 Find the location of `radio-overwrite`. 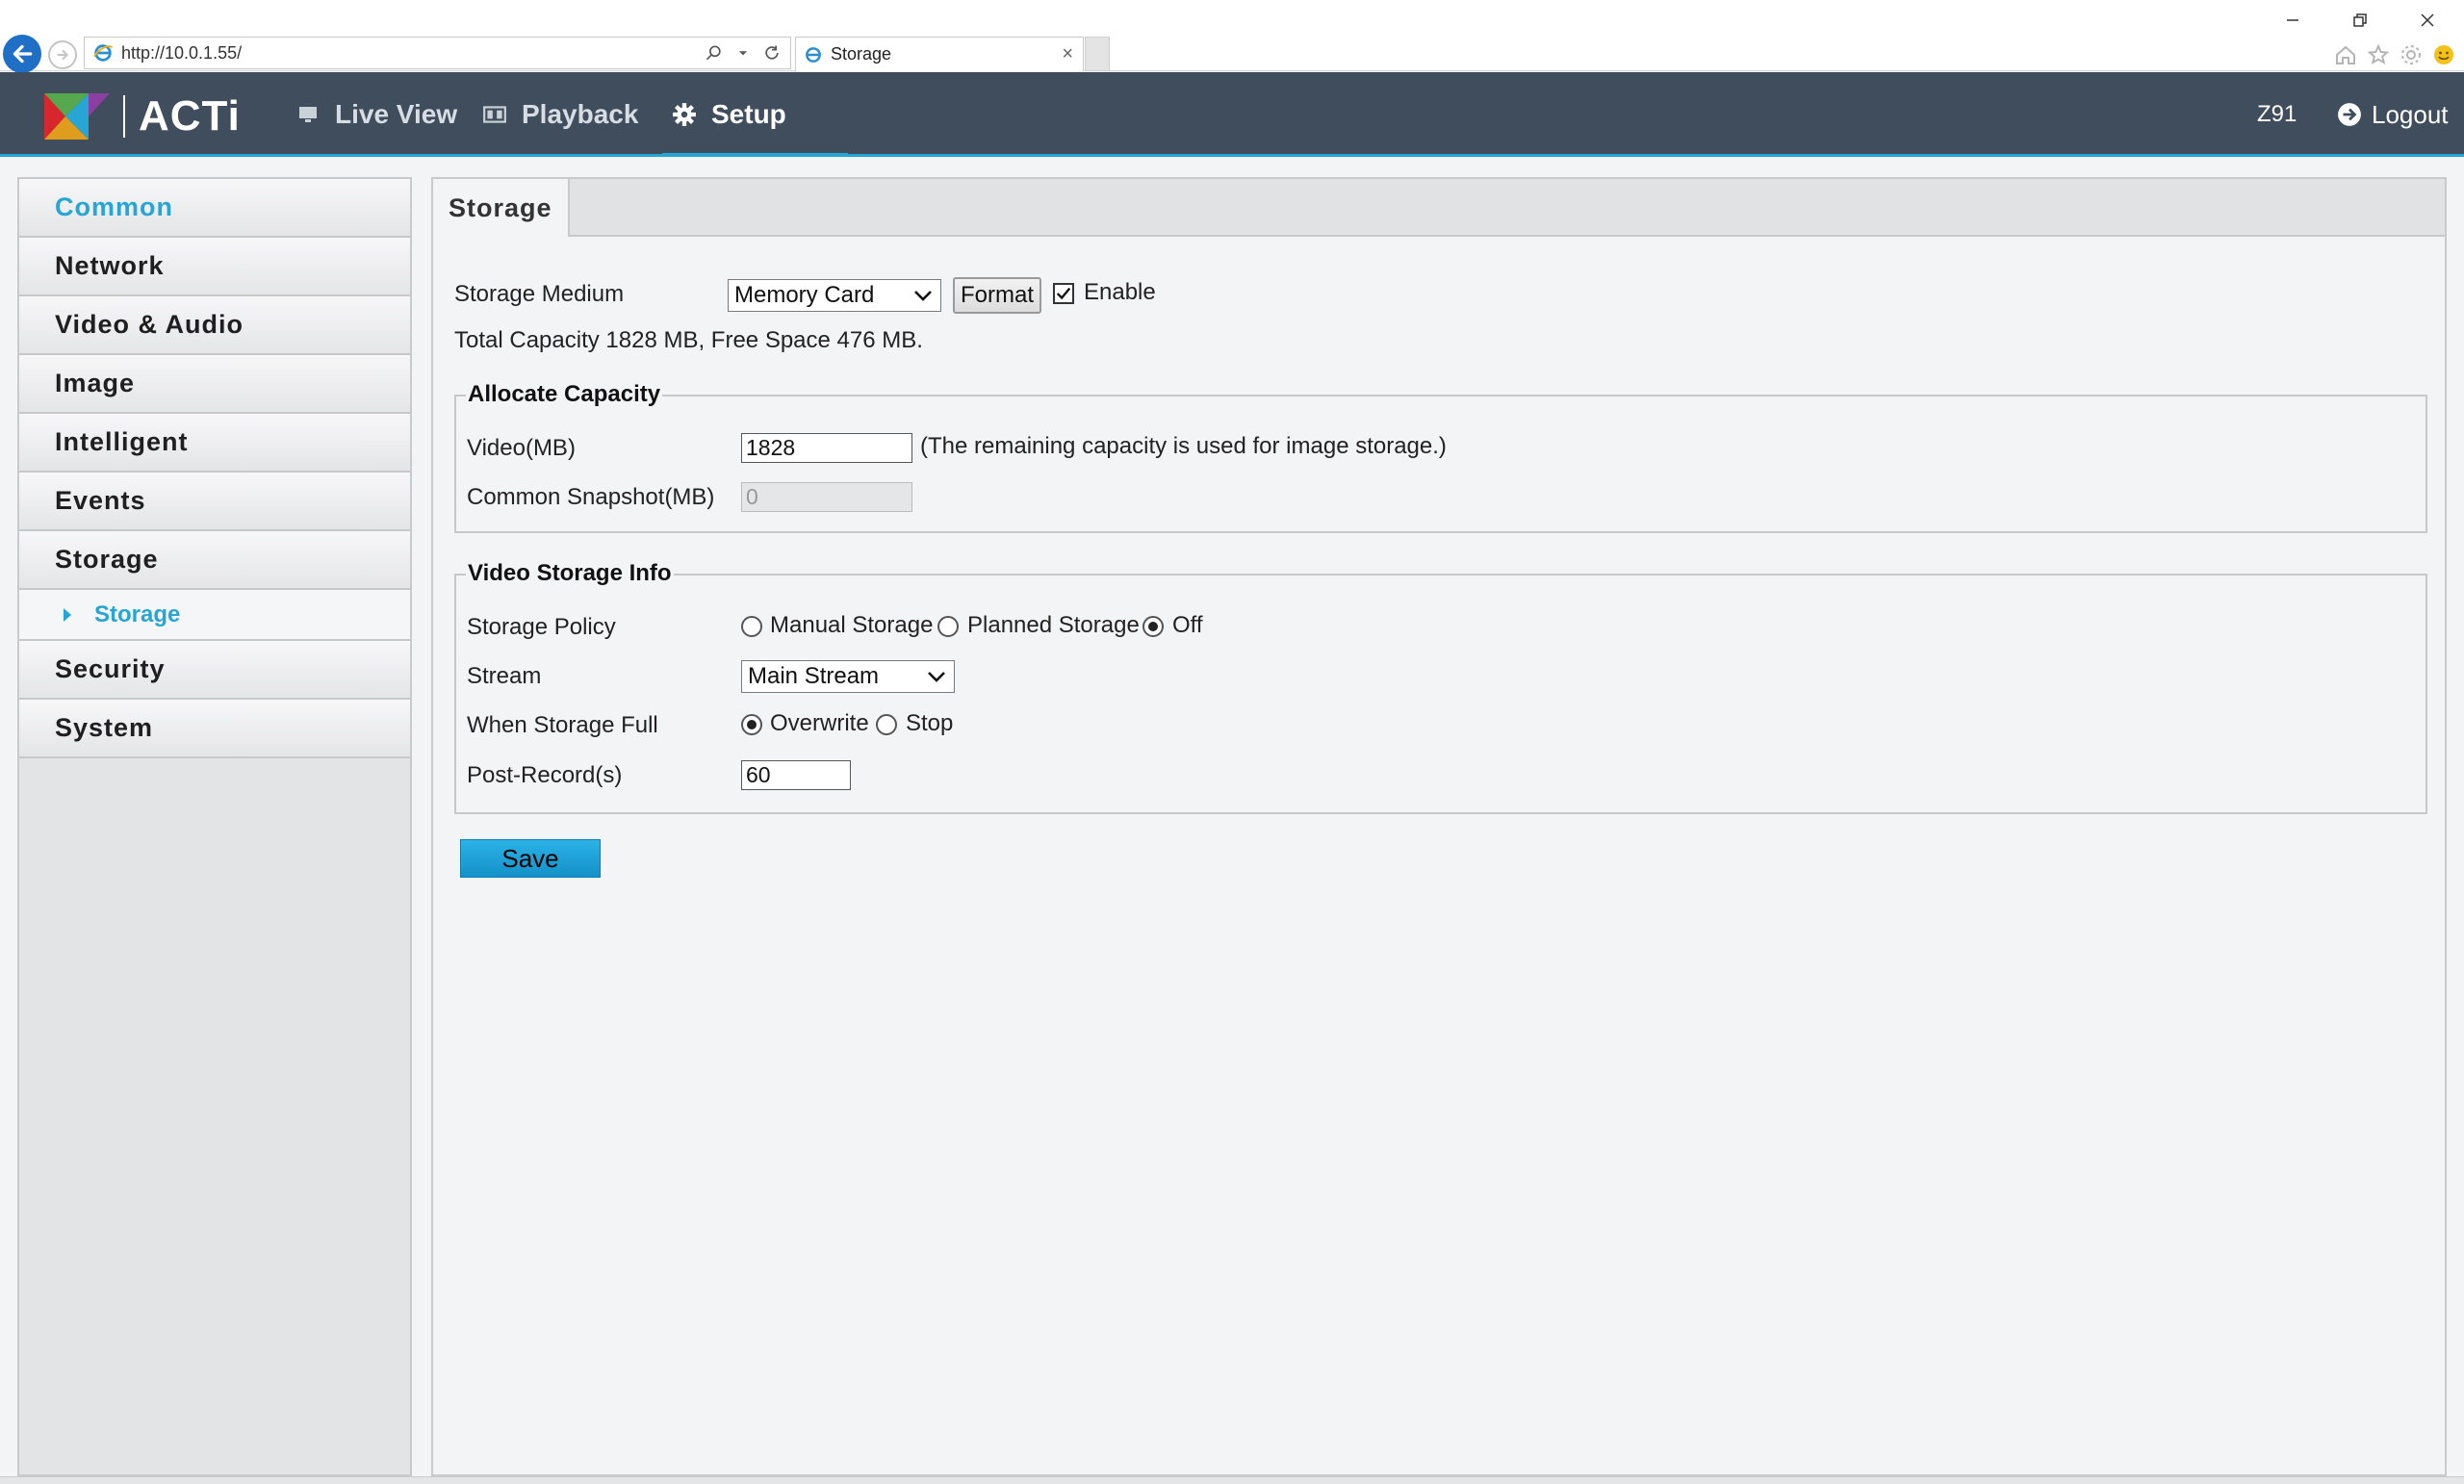

radio-overwrite is located at coordinates (751, 725).